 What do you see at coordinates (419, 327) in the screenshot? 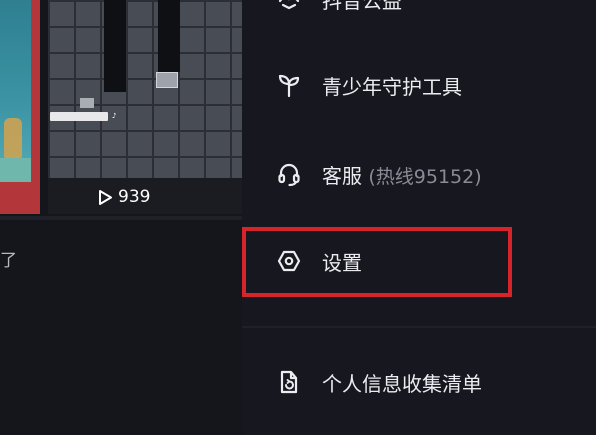
I see `menu-section-divider` at bounding box center [419, 327].